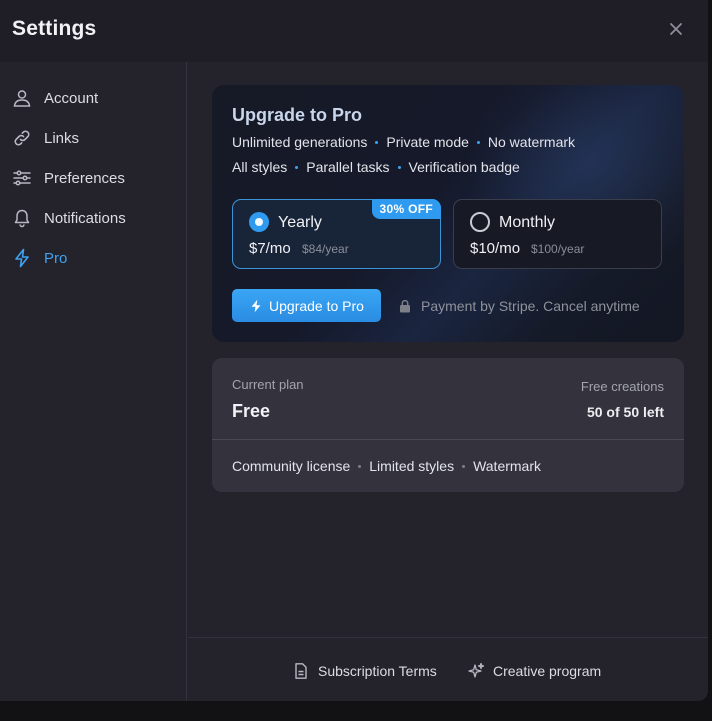  I want to click on sidebar-item-preferences: Preferences, so click(68, 178).